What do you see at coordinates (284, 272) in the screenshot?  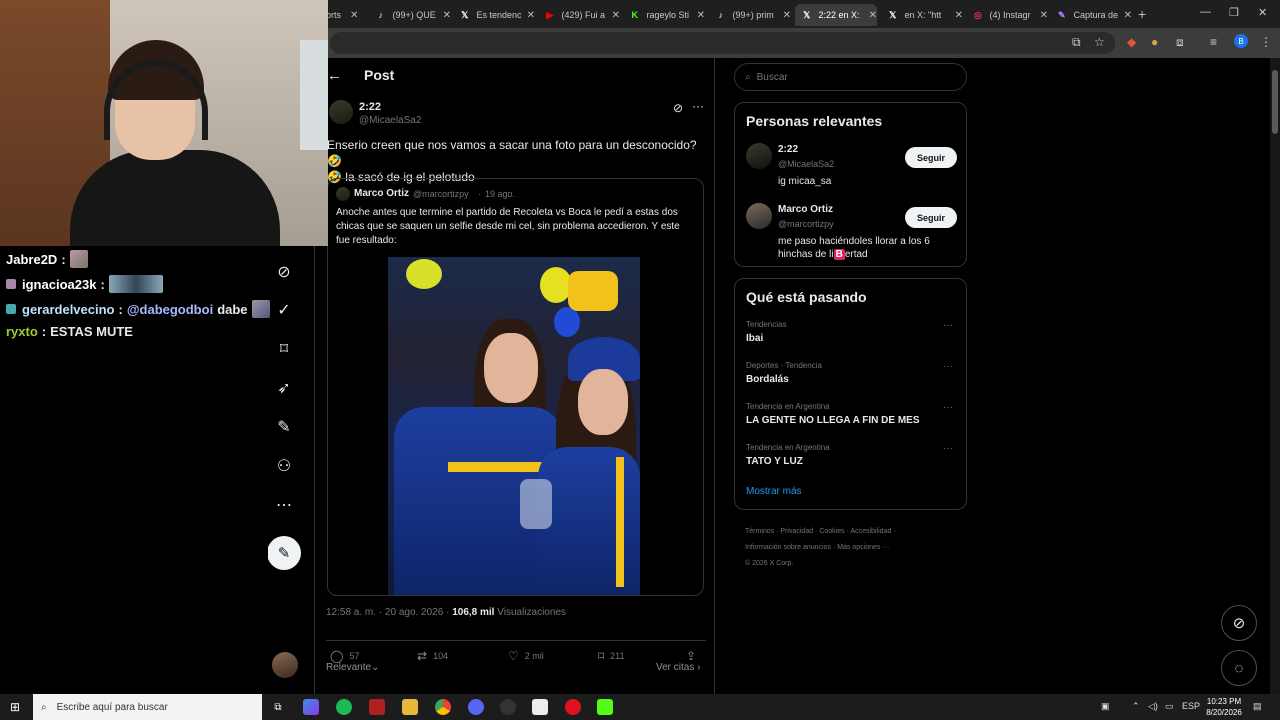 I see `grok-icon: ⊘` at bounding box center [284, 272].